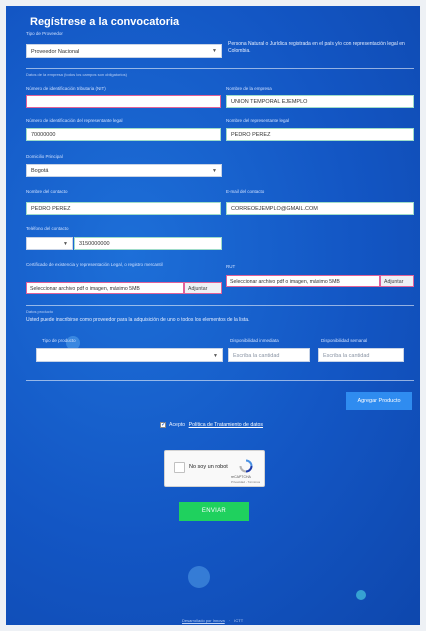  I want to click on phone-prefix-select: ▼, so click(49, 243).